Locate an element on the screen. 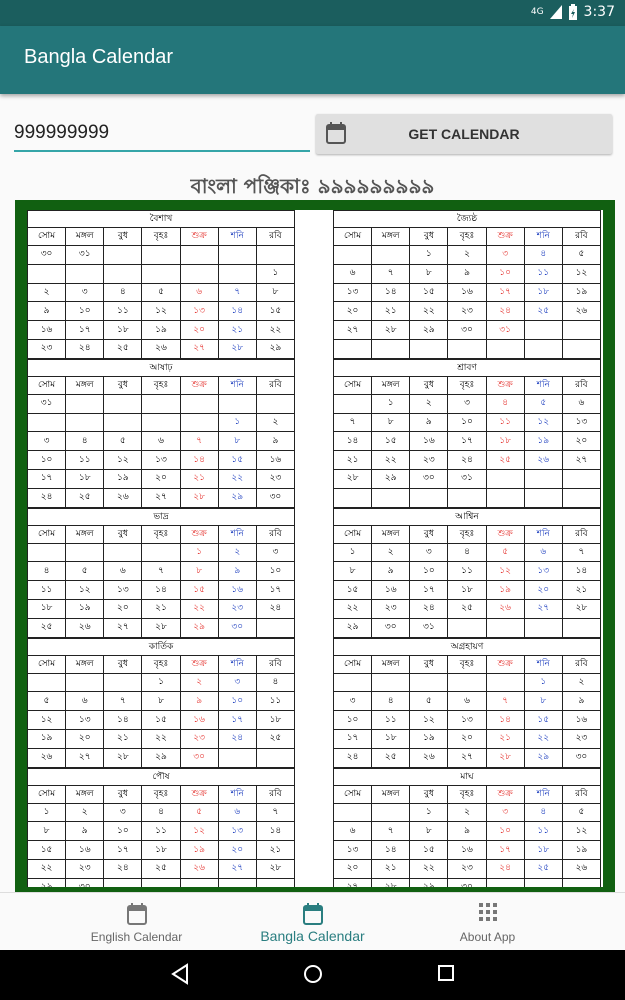 Image resolution: width=625 pixels, height=1000 pixels. nav-bangla-calendar: Bangla Calendar is located at coordinates (312, 922).